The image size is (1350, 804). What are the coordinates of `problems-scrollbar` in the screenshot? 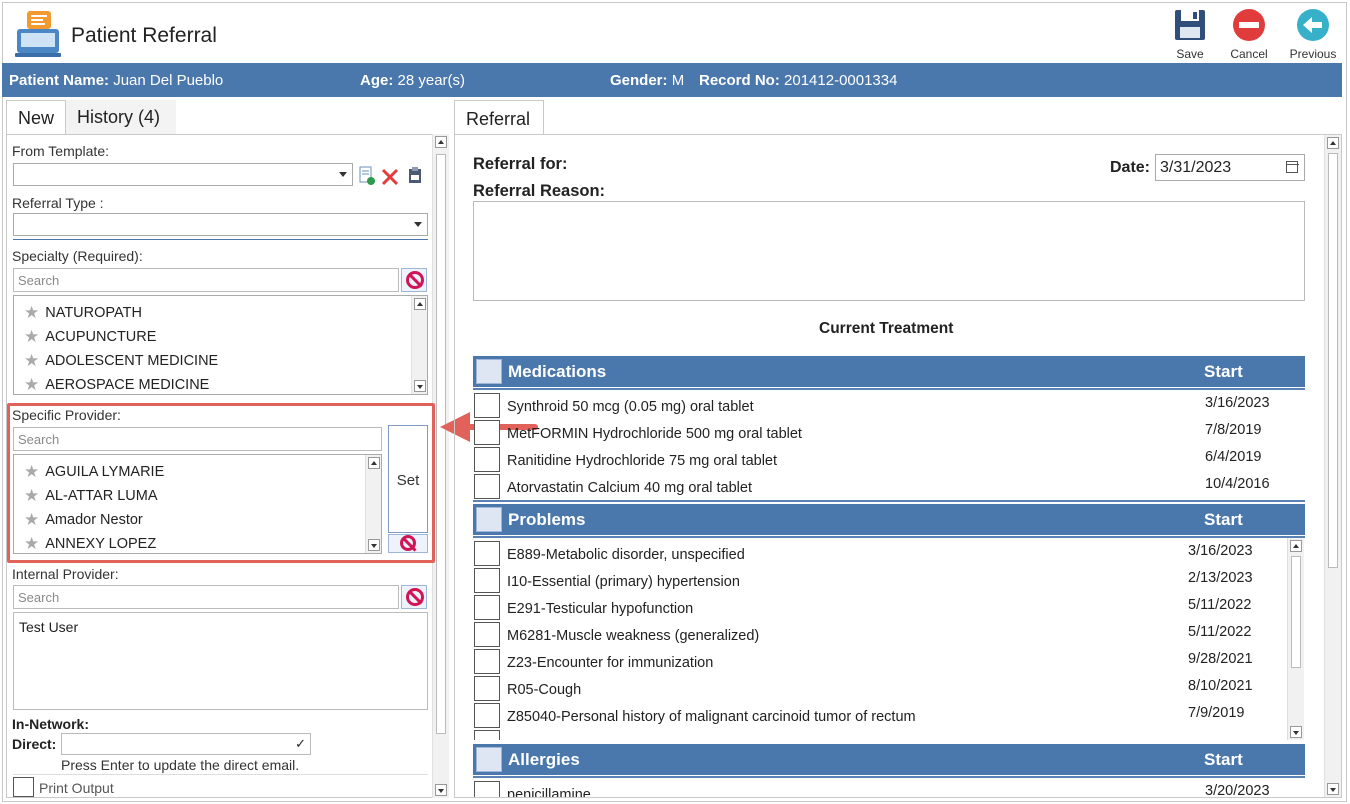 It's located at (1295, 639).